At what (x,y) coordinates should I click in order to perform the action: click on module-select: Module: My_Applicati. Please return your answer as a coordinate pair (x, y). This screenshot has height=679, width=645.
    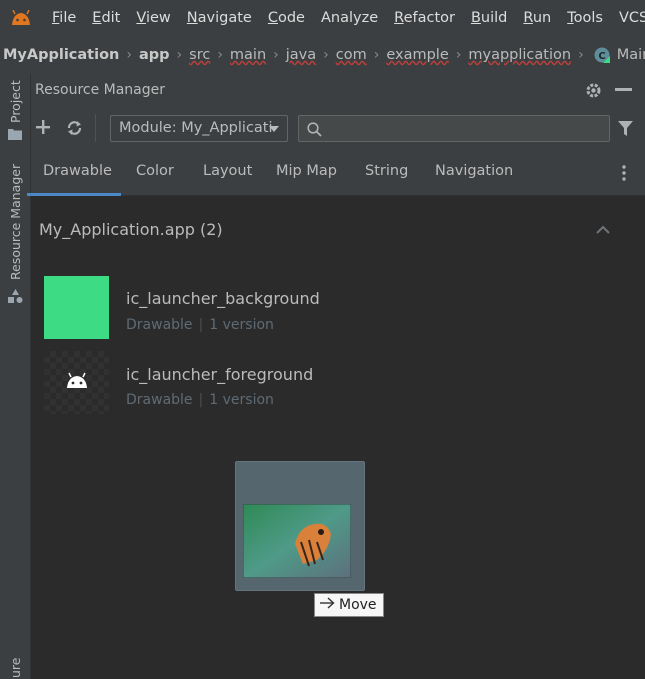
    Looking at the image, I should click on (199, 128).